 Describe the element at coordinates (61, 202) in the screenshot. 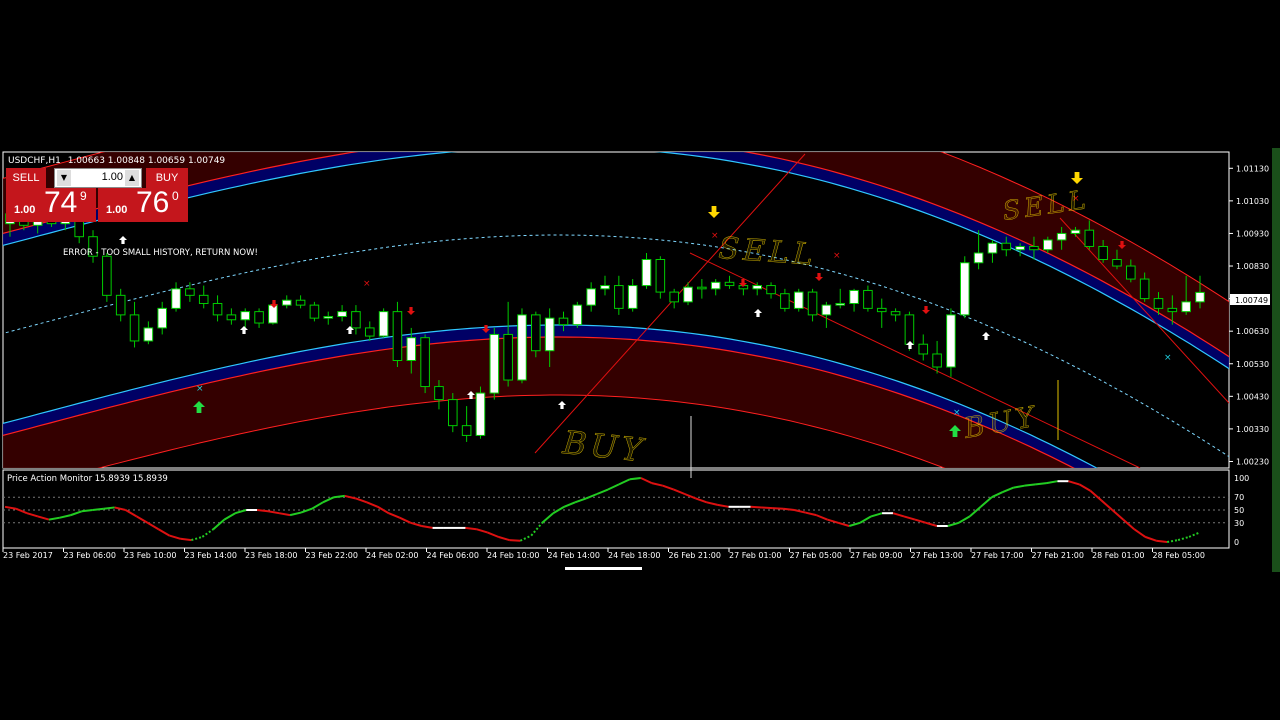

I see `sell-price-big: 74` at that location.